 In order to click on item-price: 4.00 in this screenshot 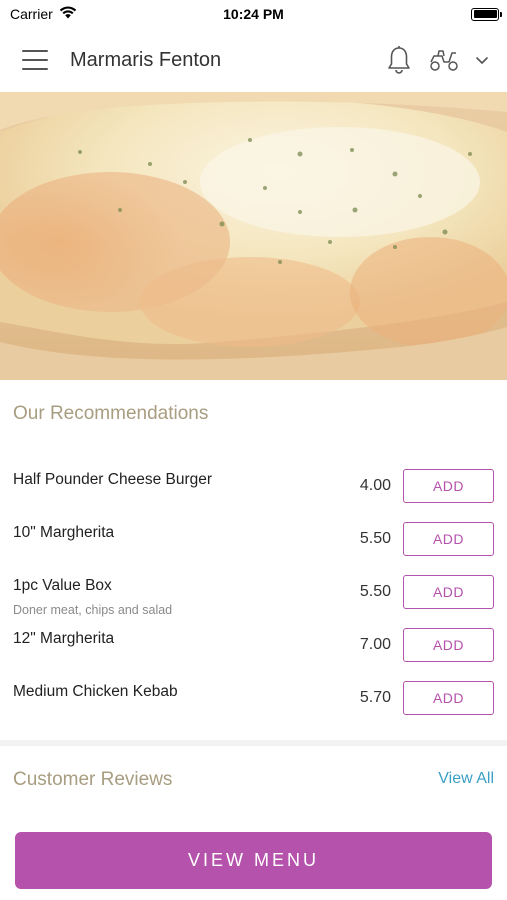, I will do `click(375, 485)`.